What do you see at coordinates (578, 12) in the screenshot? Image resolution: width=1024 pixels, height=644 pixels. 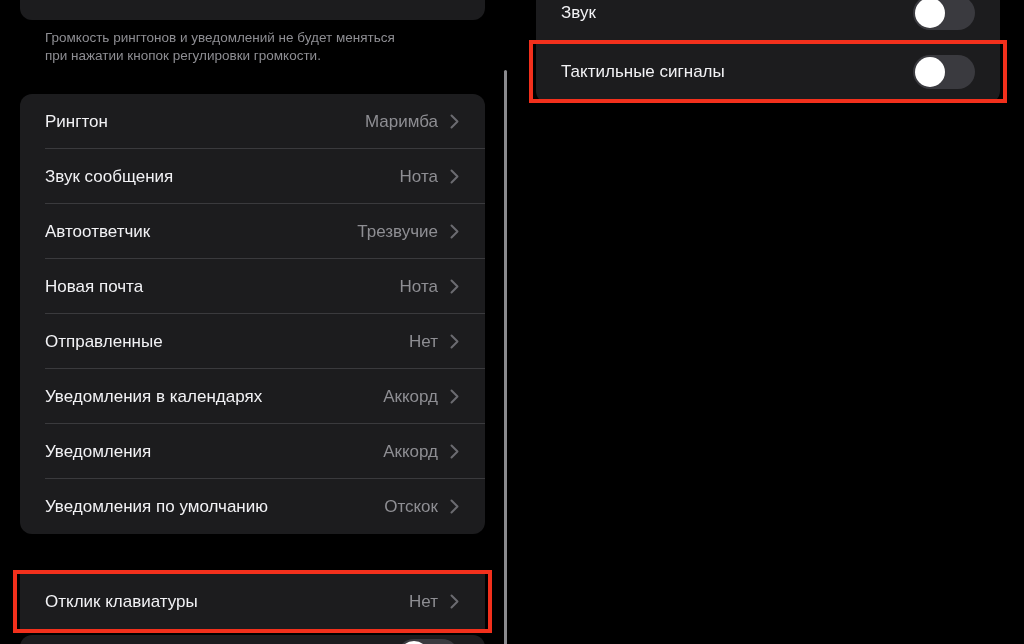 I see `row-label: Звук` at bounding box center [578, 12].